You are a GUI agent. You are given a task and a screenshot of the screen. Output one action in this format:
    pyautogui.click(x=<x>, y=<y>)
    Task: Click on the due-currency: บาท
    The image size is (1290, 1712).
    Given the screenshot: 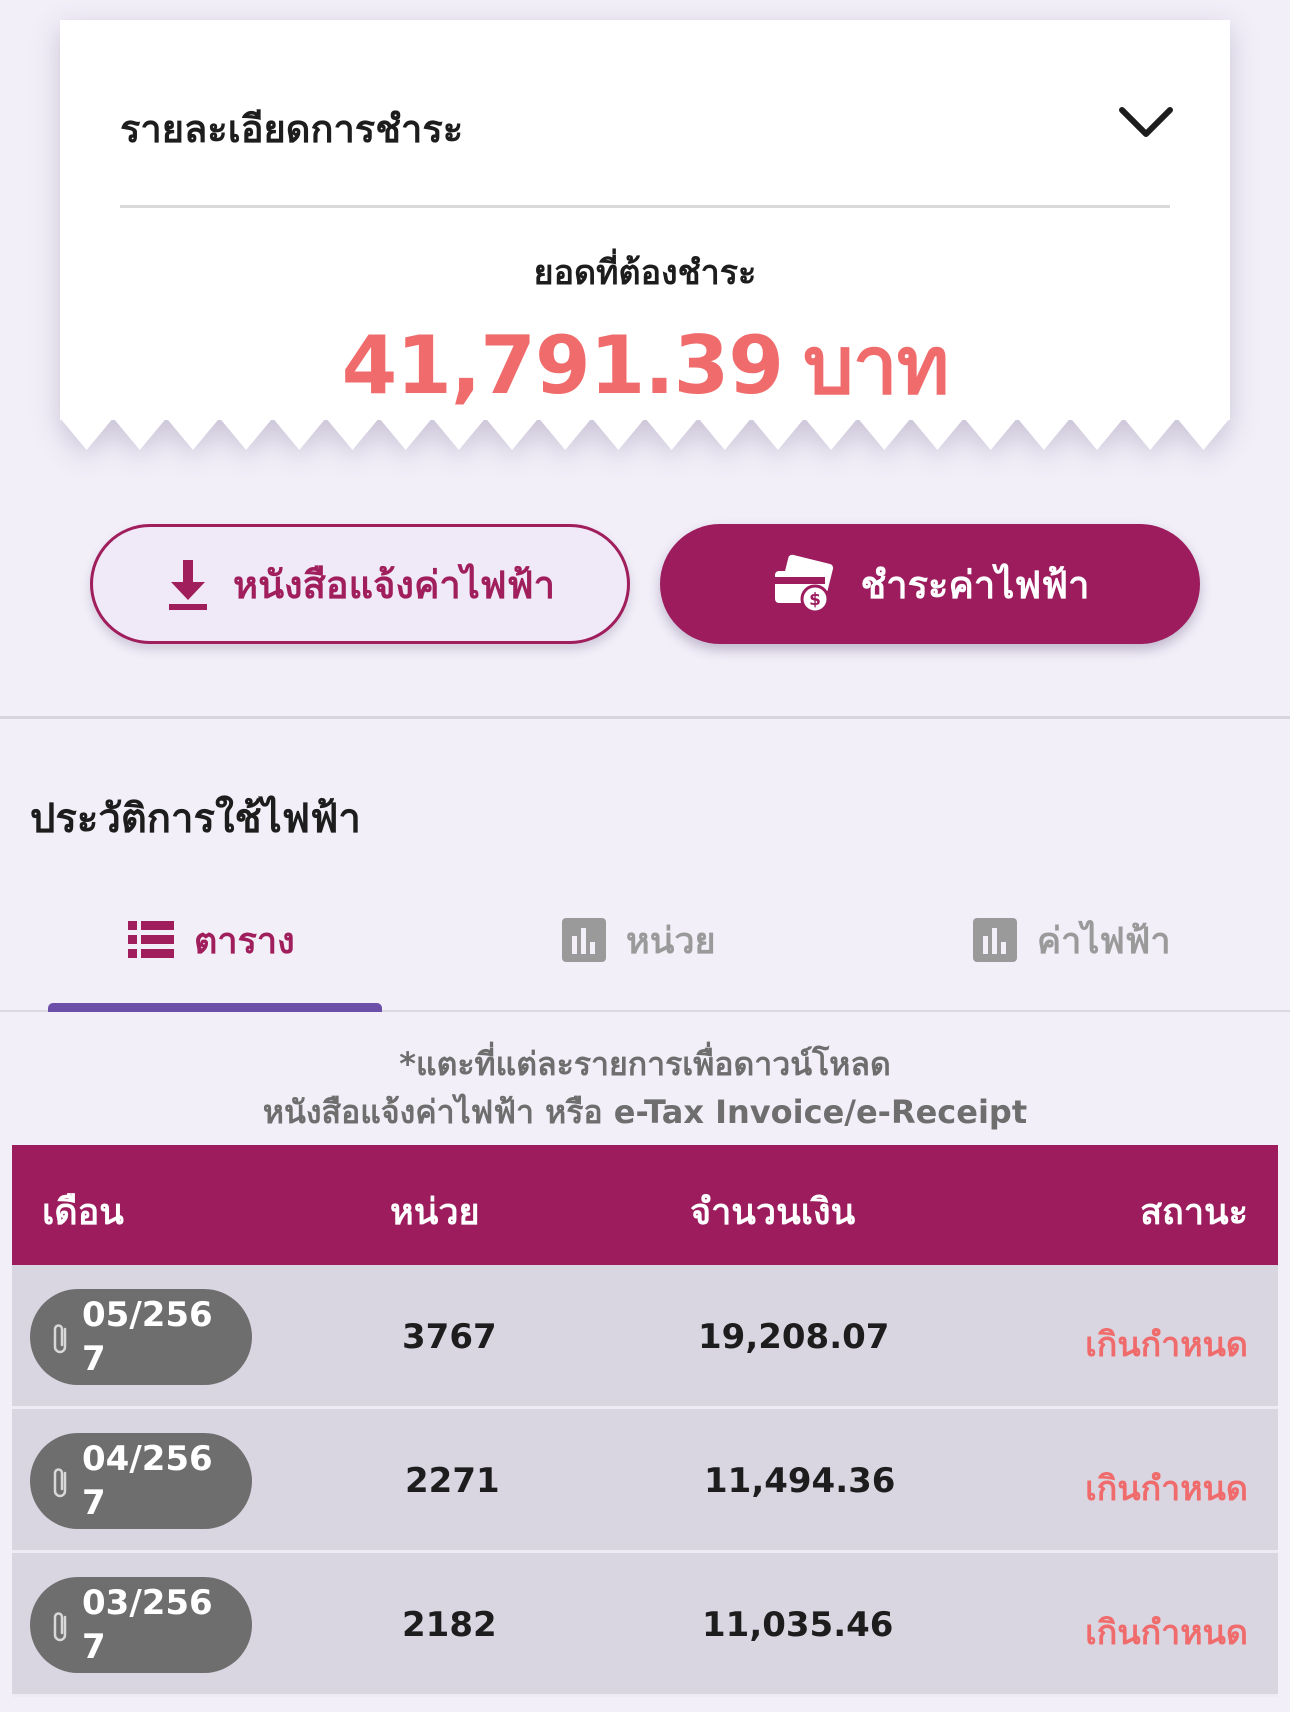 What is the action you would take?
    pyautogui.click(x=876, y=365)
    